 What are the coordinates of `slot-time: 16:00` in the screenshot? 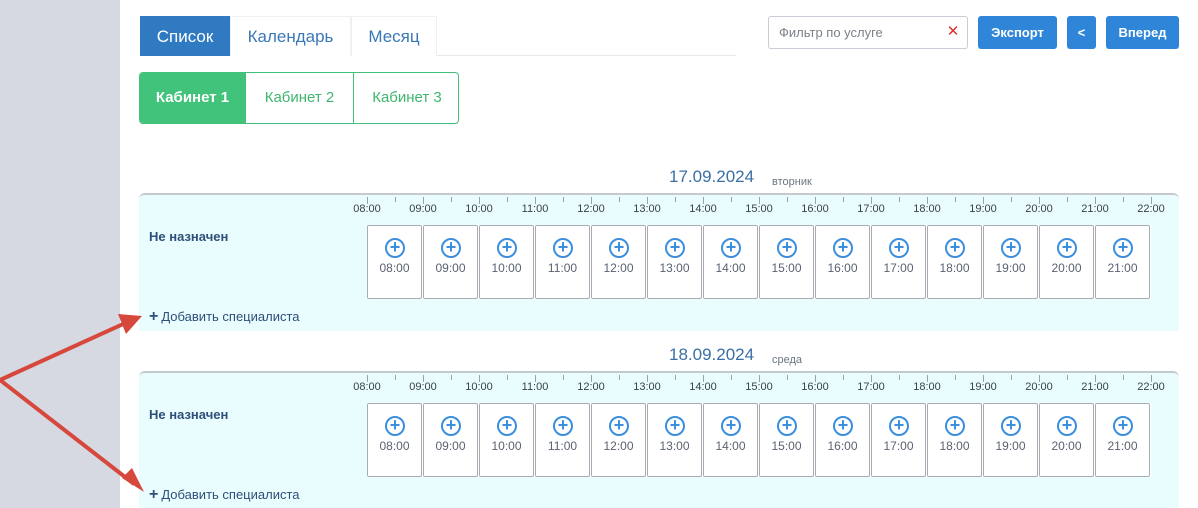 It's located at (842, 268).